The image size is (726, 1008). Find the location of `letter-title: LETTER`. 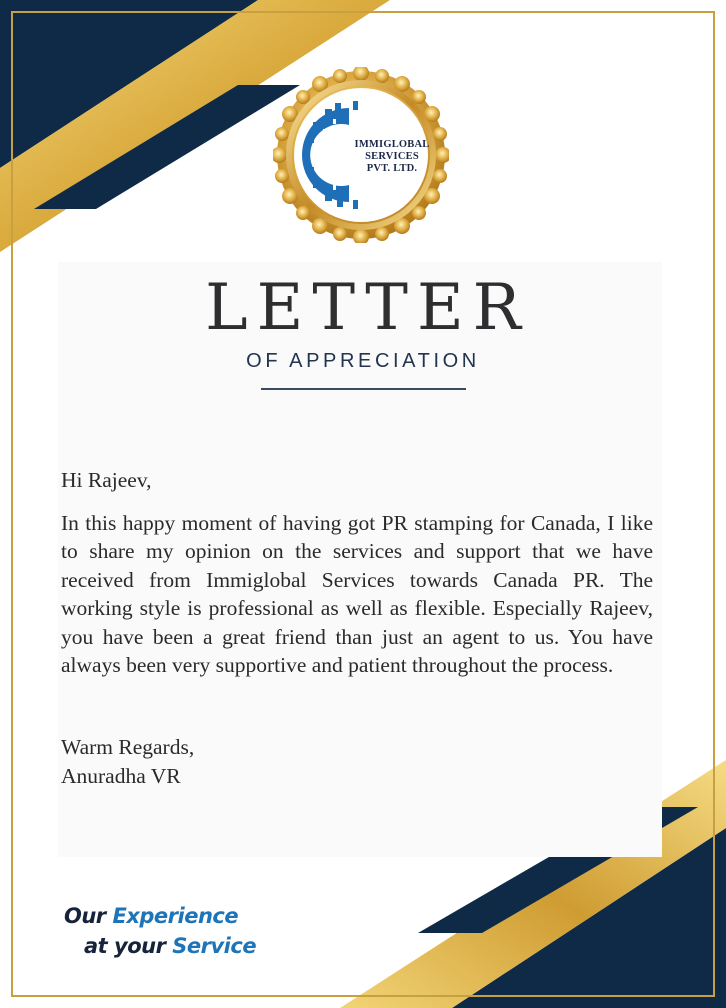

letter-title: LETTER is located at coordinates (367, 308).